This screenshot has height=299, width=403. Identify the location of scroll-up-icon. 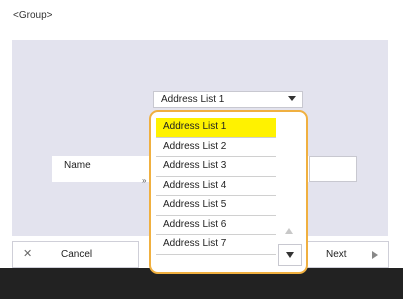
(289, 231).